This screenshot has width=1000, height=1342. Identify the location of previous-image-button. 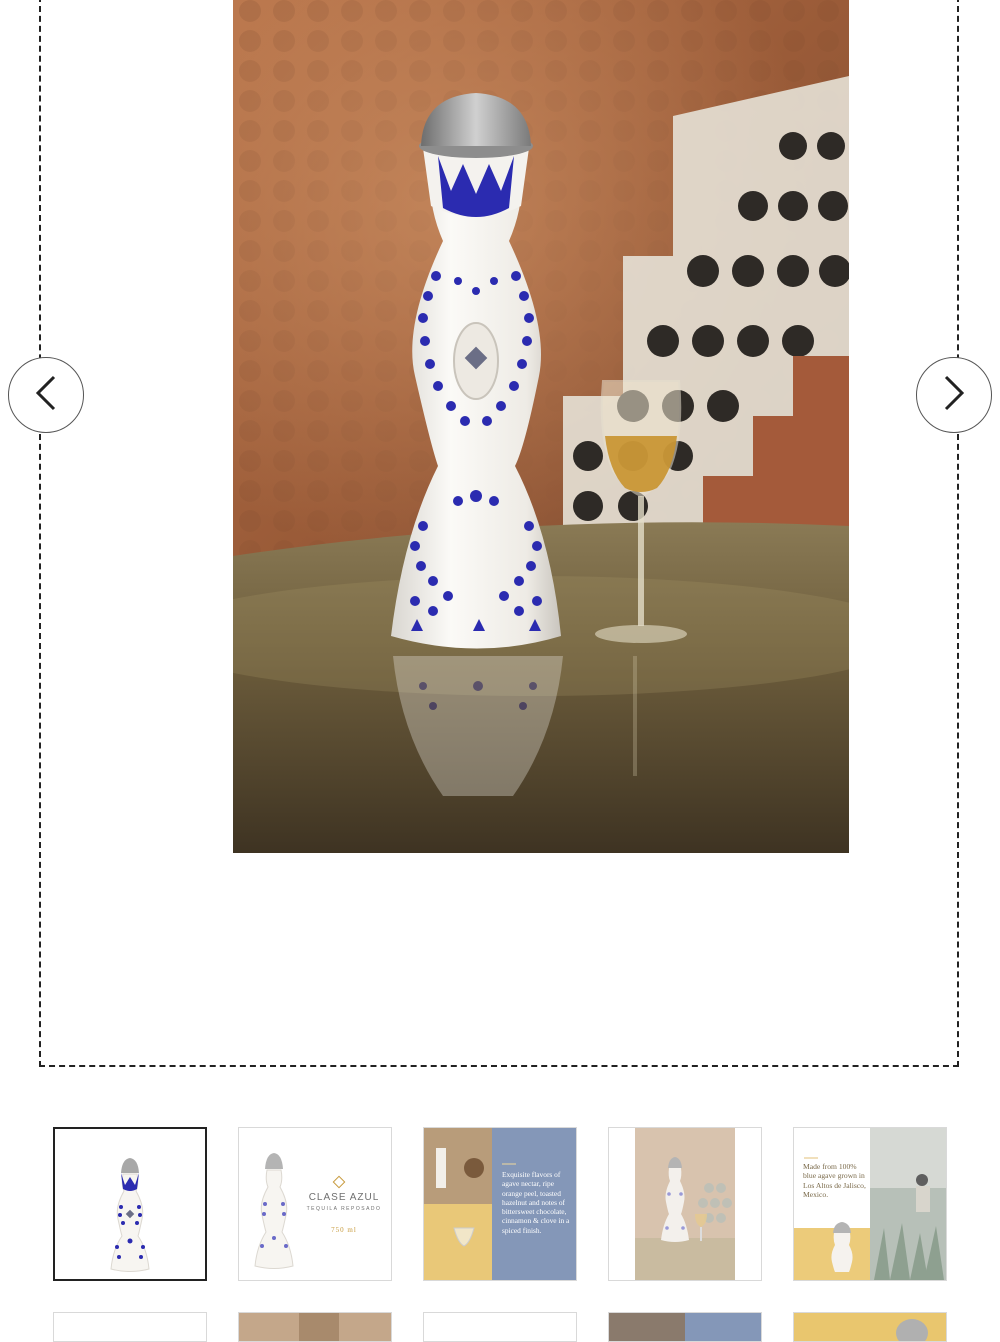
(46, 395).